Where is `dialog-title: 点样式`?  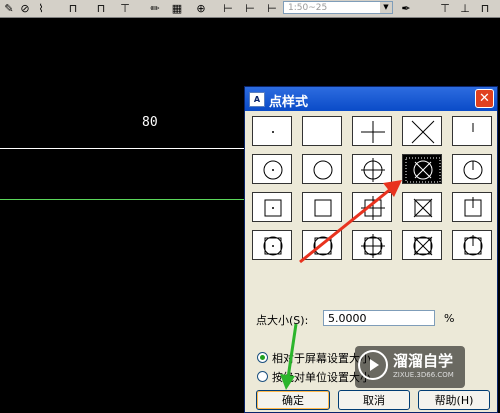 dialog-title: 点样式 is located at coordinates (289, 102).